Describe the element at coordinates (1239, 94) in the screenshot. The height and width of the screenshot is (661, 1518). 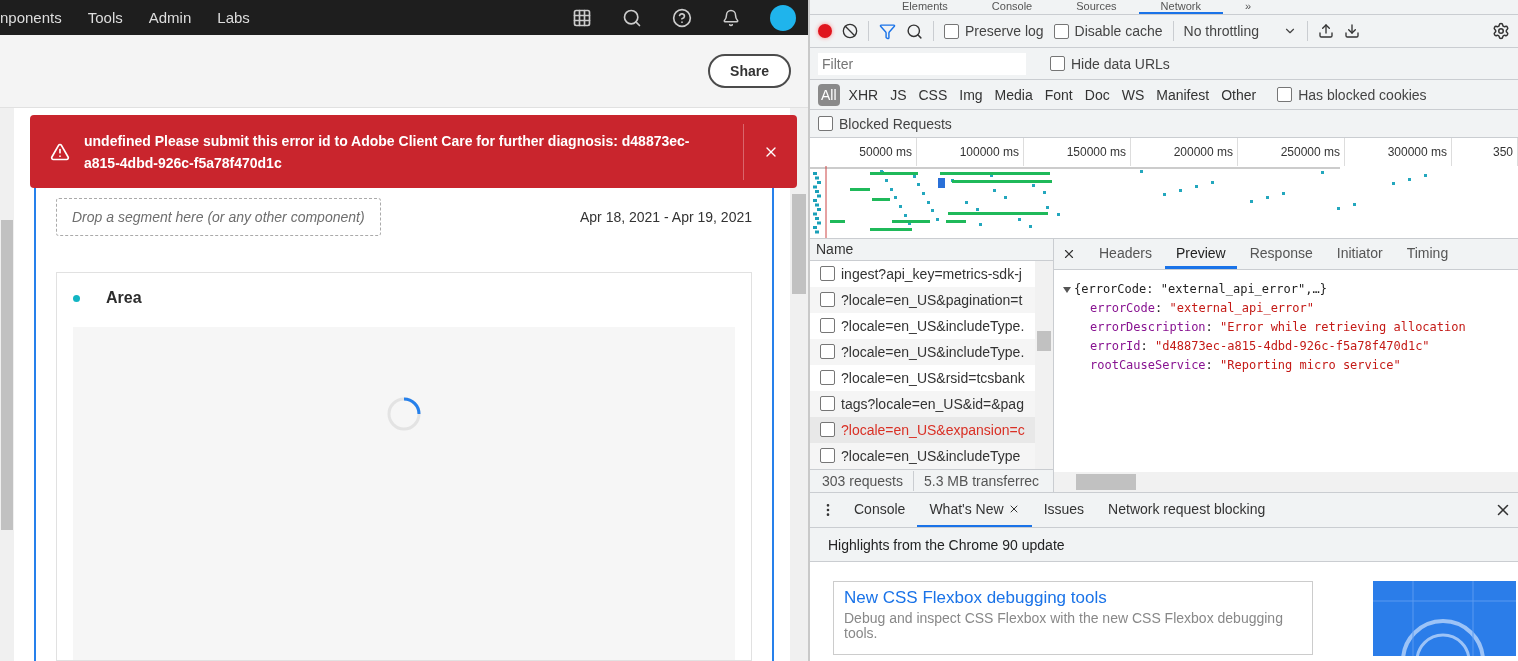
I see `type-filter: Other` at that location.